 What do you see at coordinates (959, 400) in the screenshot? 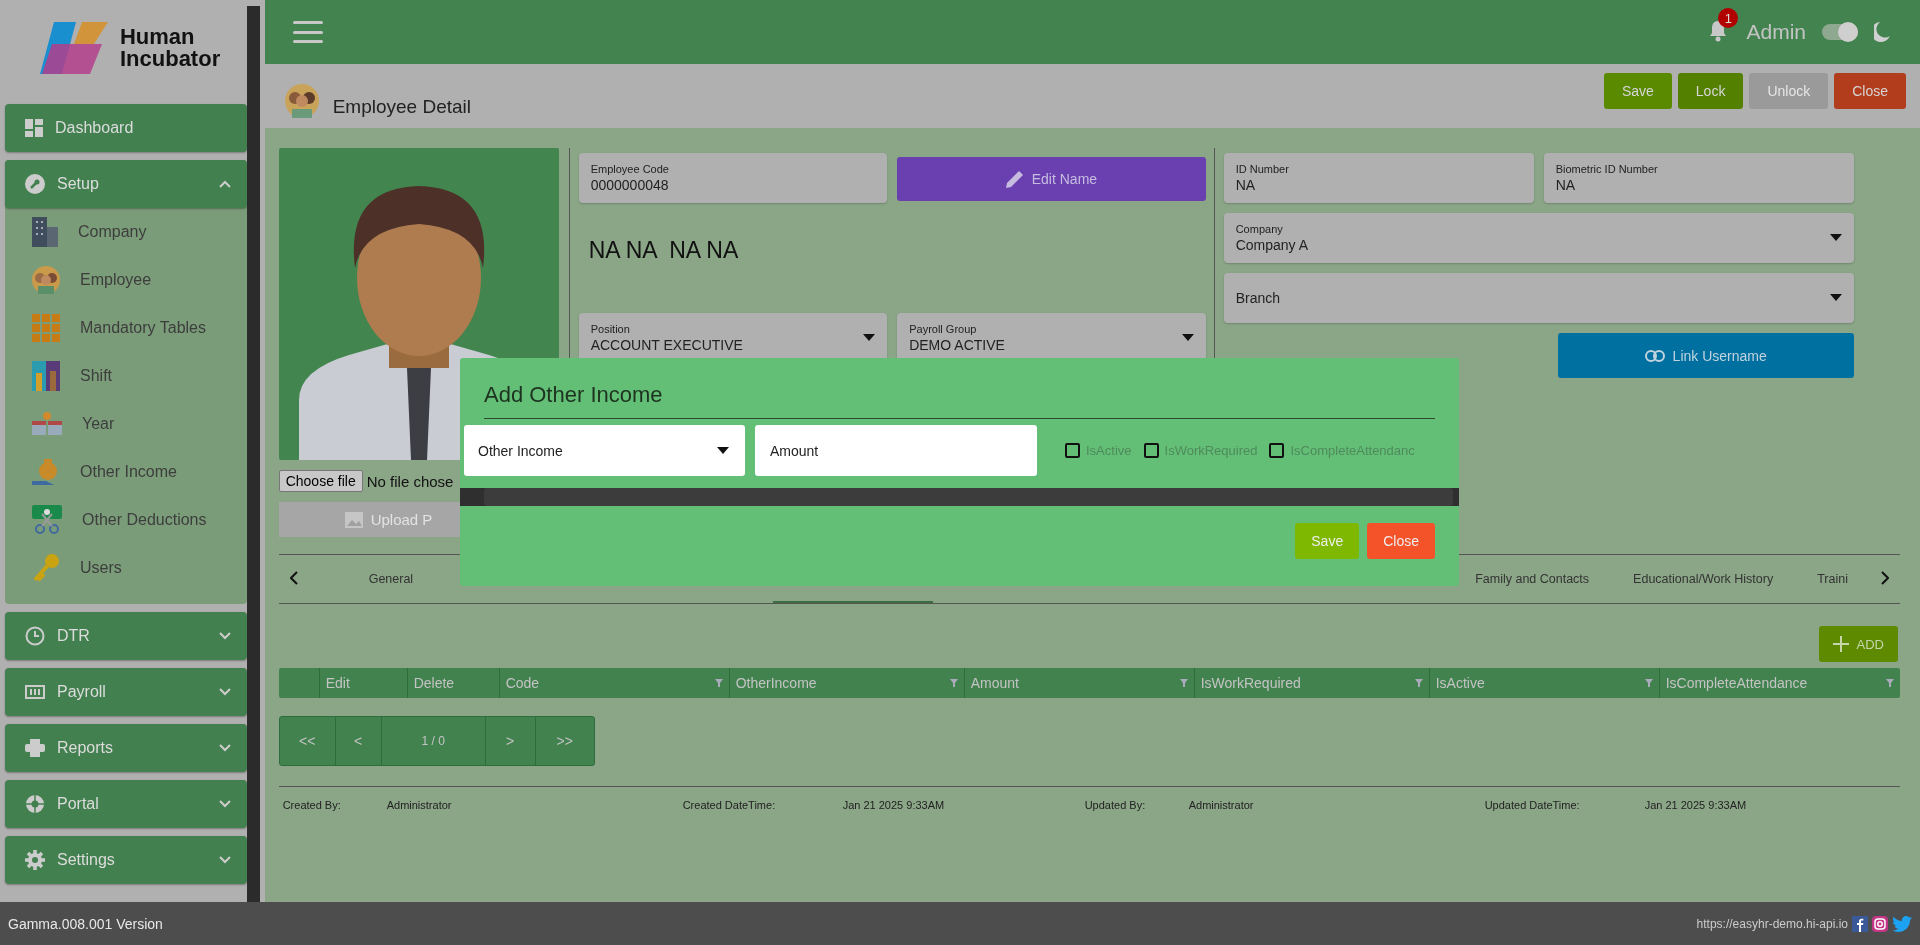
I see `dialog-title: Add Other Income` at bounding box center [959, 400].